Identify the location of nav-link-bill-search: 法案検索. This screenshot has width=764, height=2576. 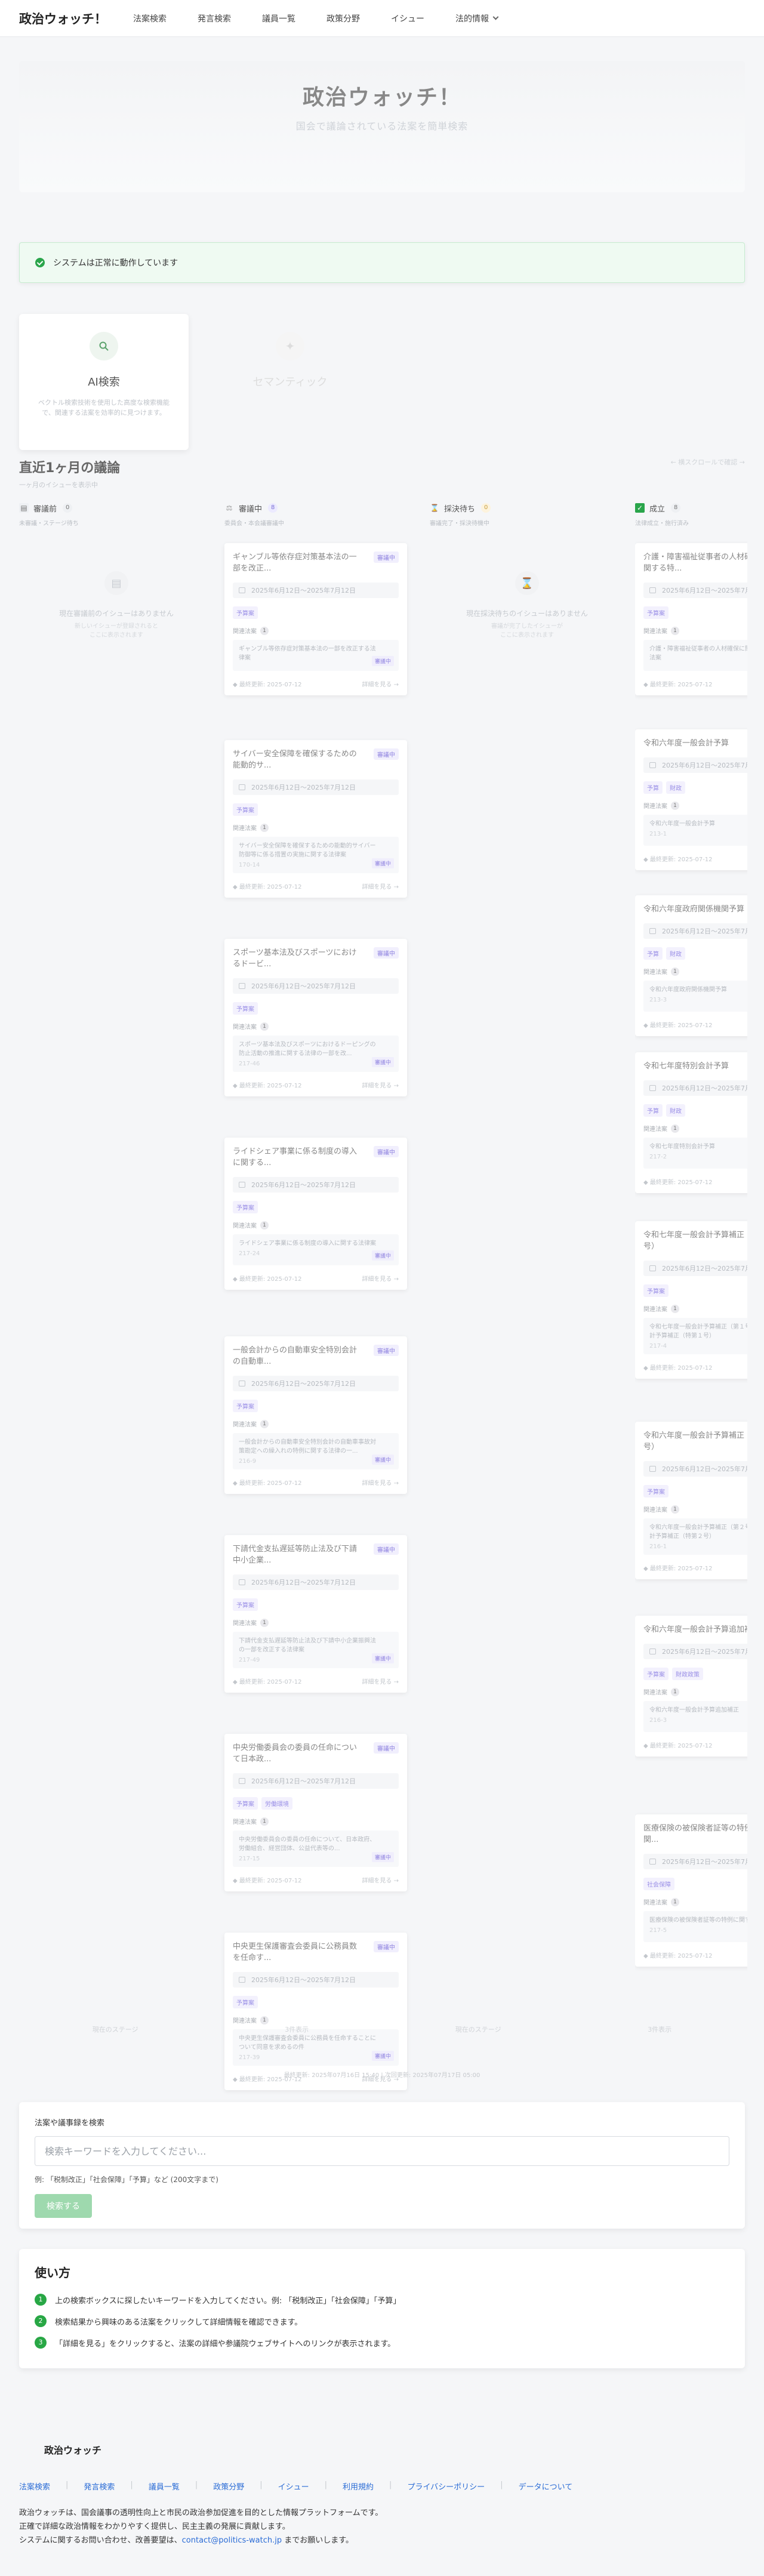
(150, 18).